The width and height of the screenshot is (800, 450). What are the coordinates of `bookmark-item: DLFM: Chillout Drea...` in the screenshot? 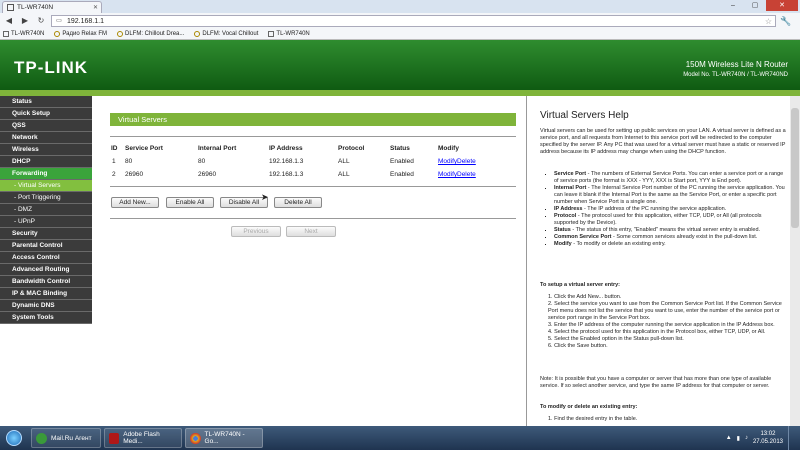 It's located at (150, 34).